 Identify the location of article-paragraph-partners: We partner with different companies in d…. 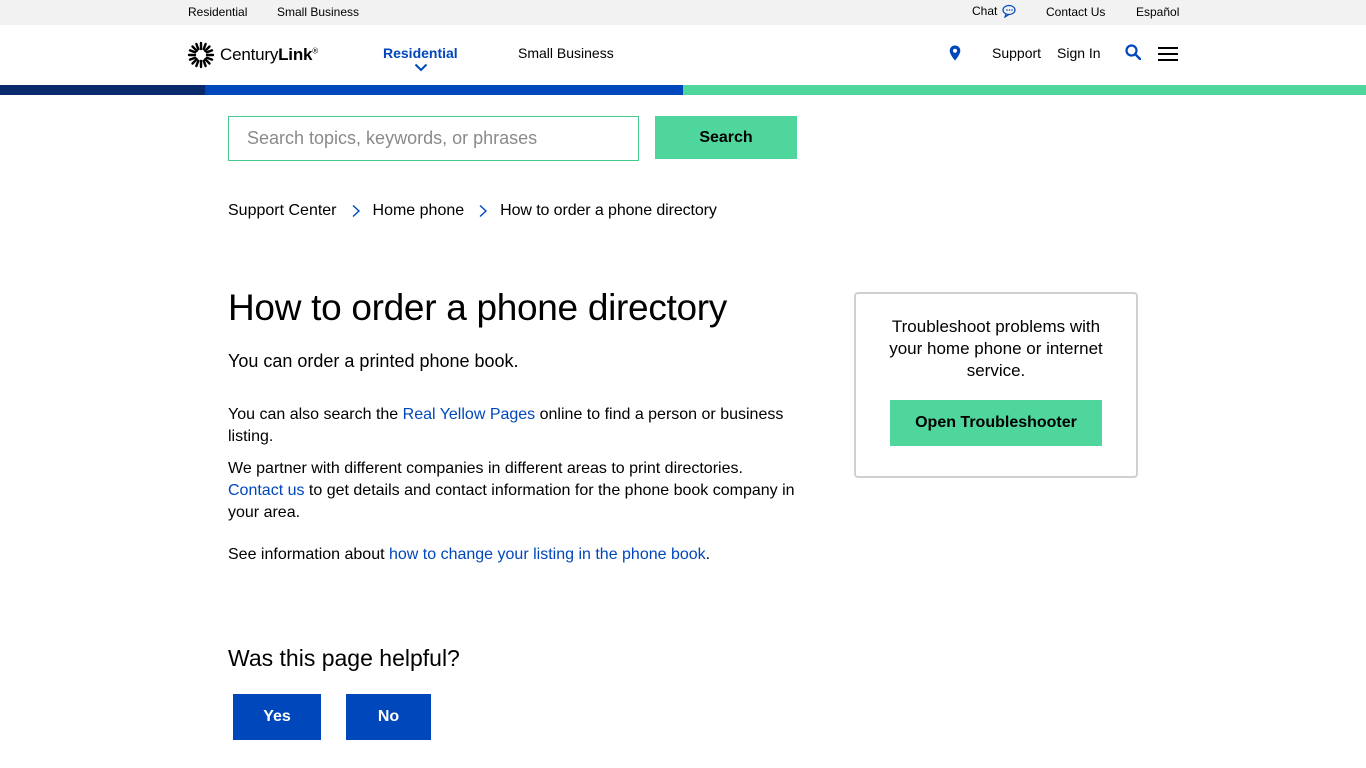
(511, 490).